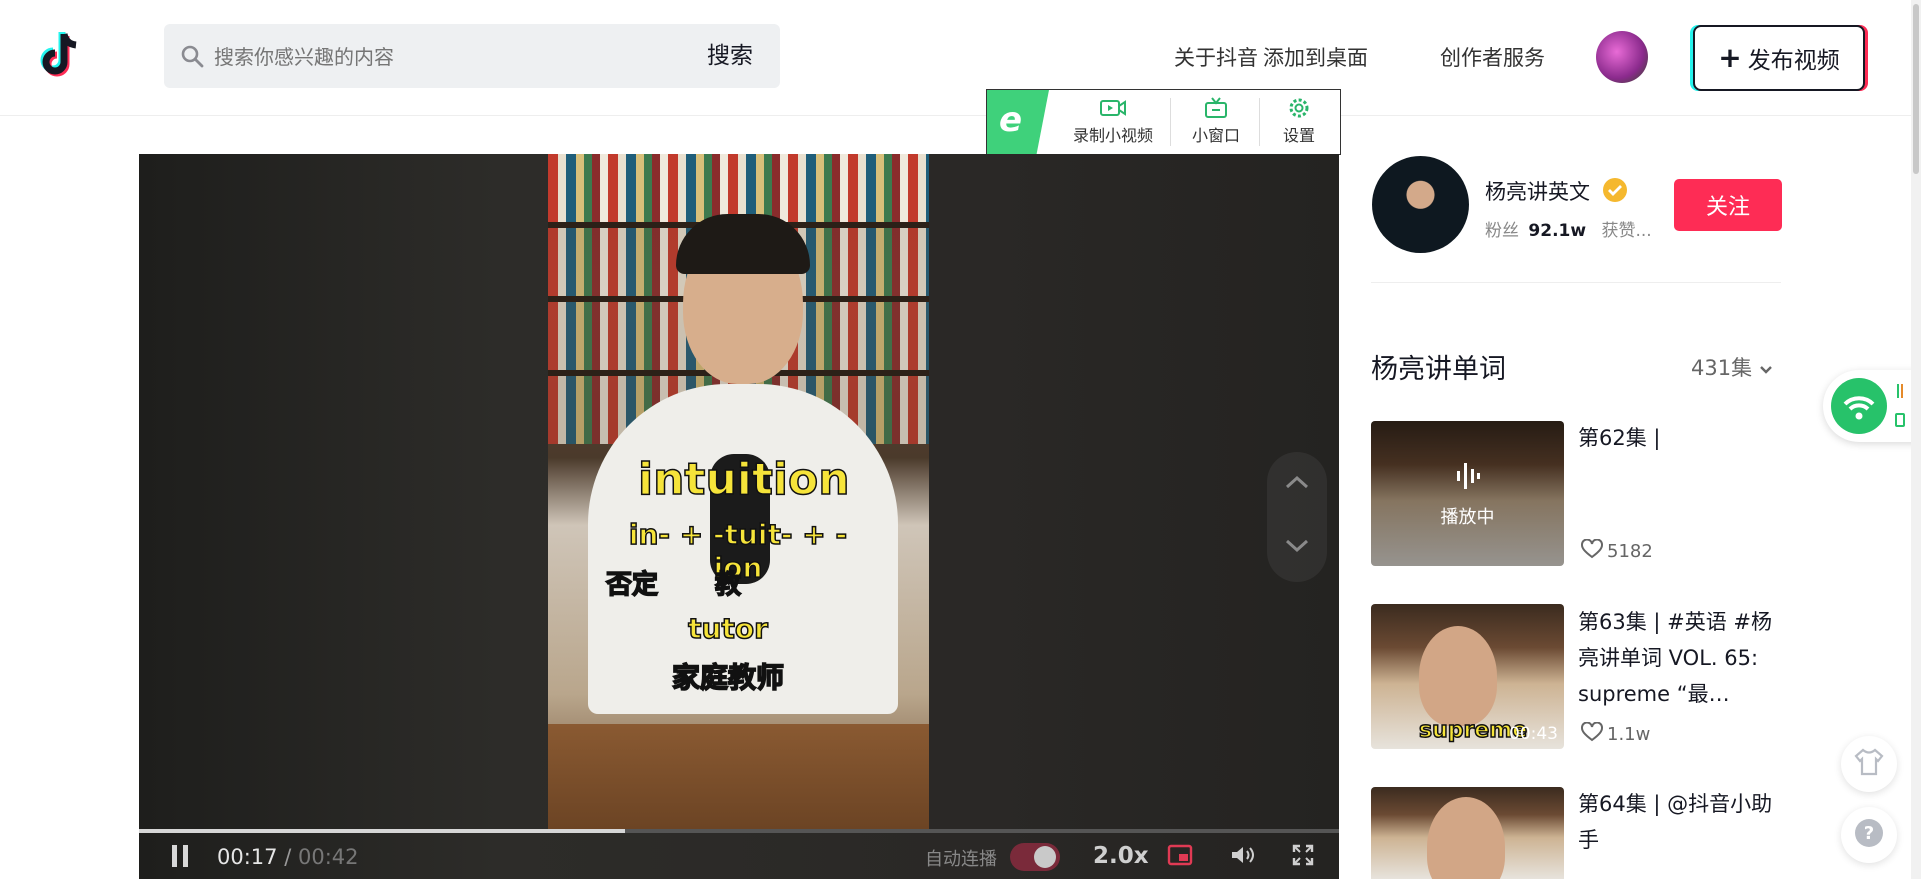 This screenshot has height=879, width=1921. I want to click on chevron-up-icon, so click(1297, 484).